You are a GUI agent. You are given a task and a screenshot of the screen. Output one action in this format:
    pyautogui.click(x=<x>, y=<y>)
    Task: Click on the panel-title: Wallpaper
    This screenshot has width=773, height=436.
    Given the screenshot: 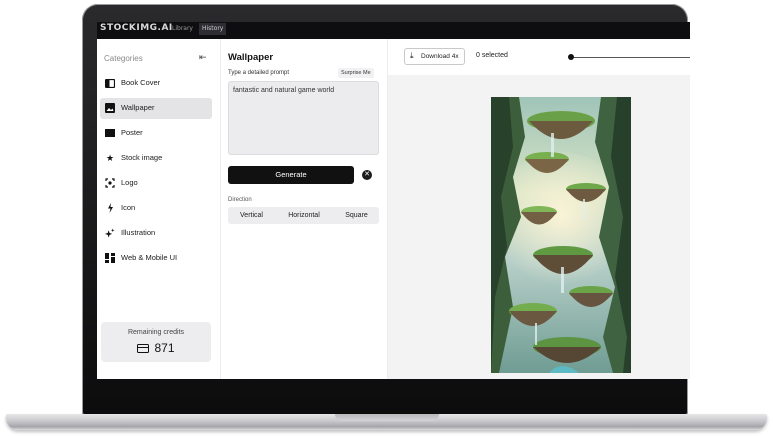 What is the action you would take?
    pyautogui.click(x=251, y=57)
    